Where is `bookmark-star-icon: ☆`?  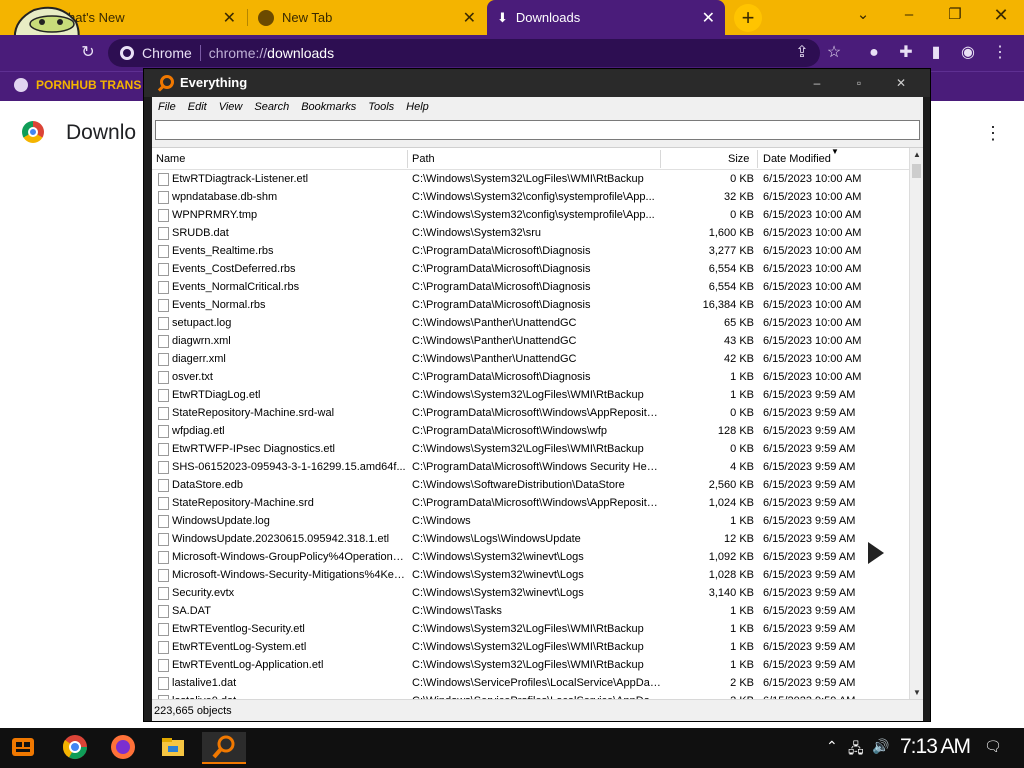
bookmark-star-icon: ☆ is located at coordinates (834, 53).